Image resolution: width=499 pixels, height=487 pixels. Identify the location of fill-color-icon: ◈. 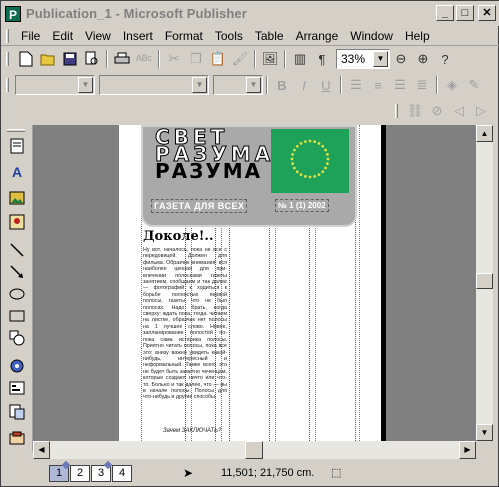
(452, 85).